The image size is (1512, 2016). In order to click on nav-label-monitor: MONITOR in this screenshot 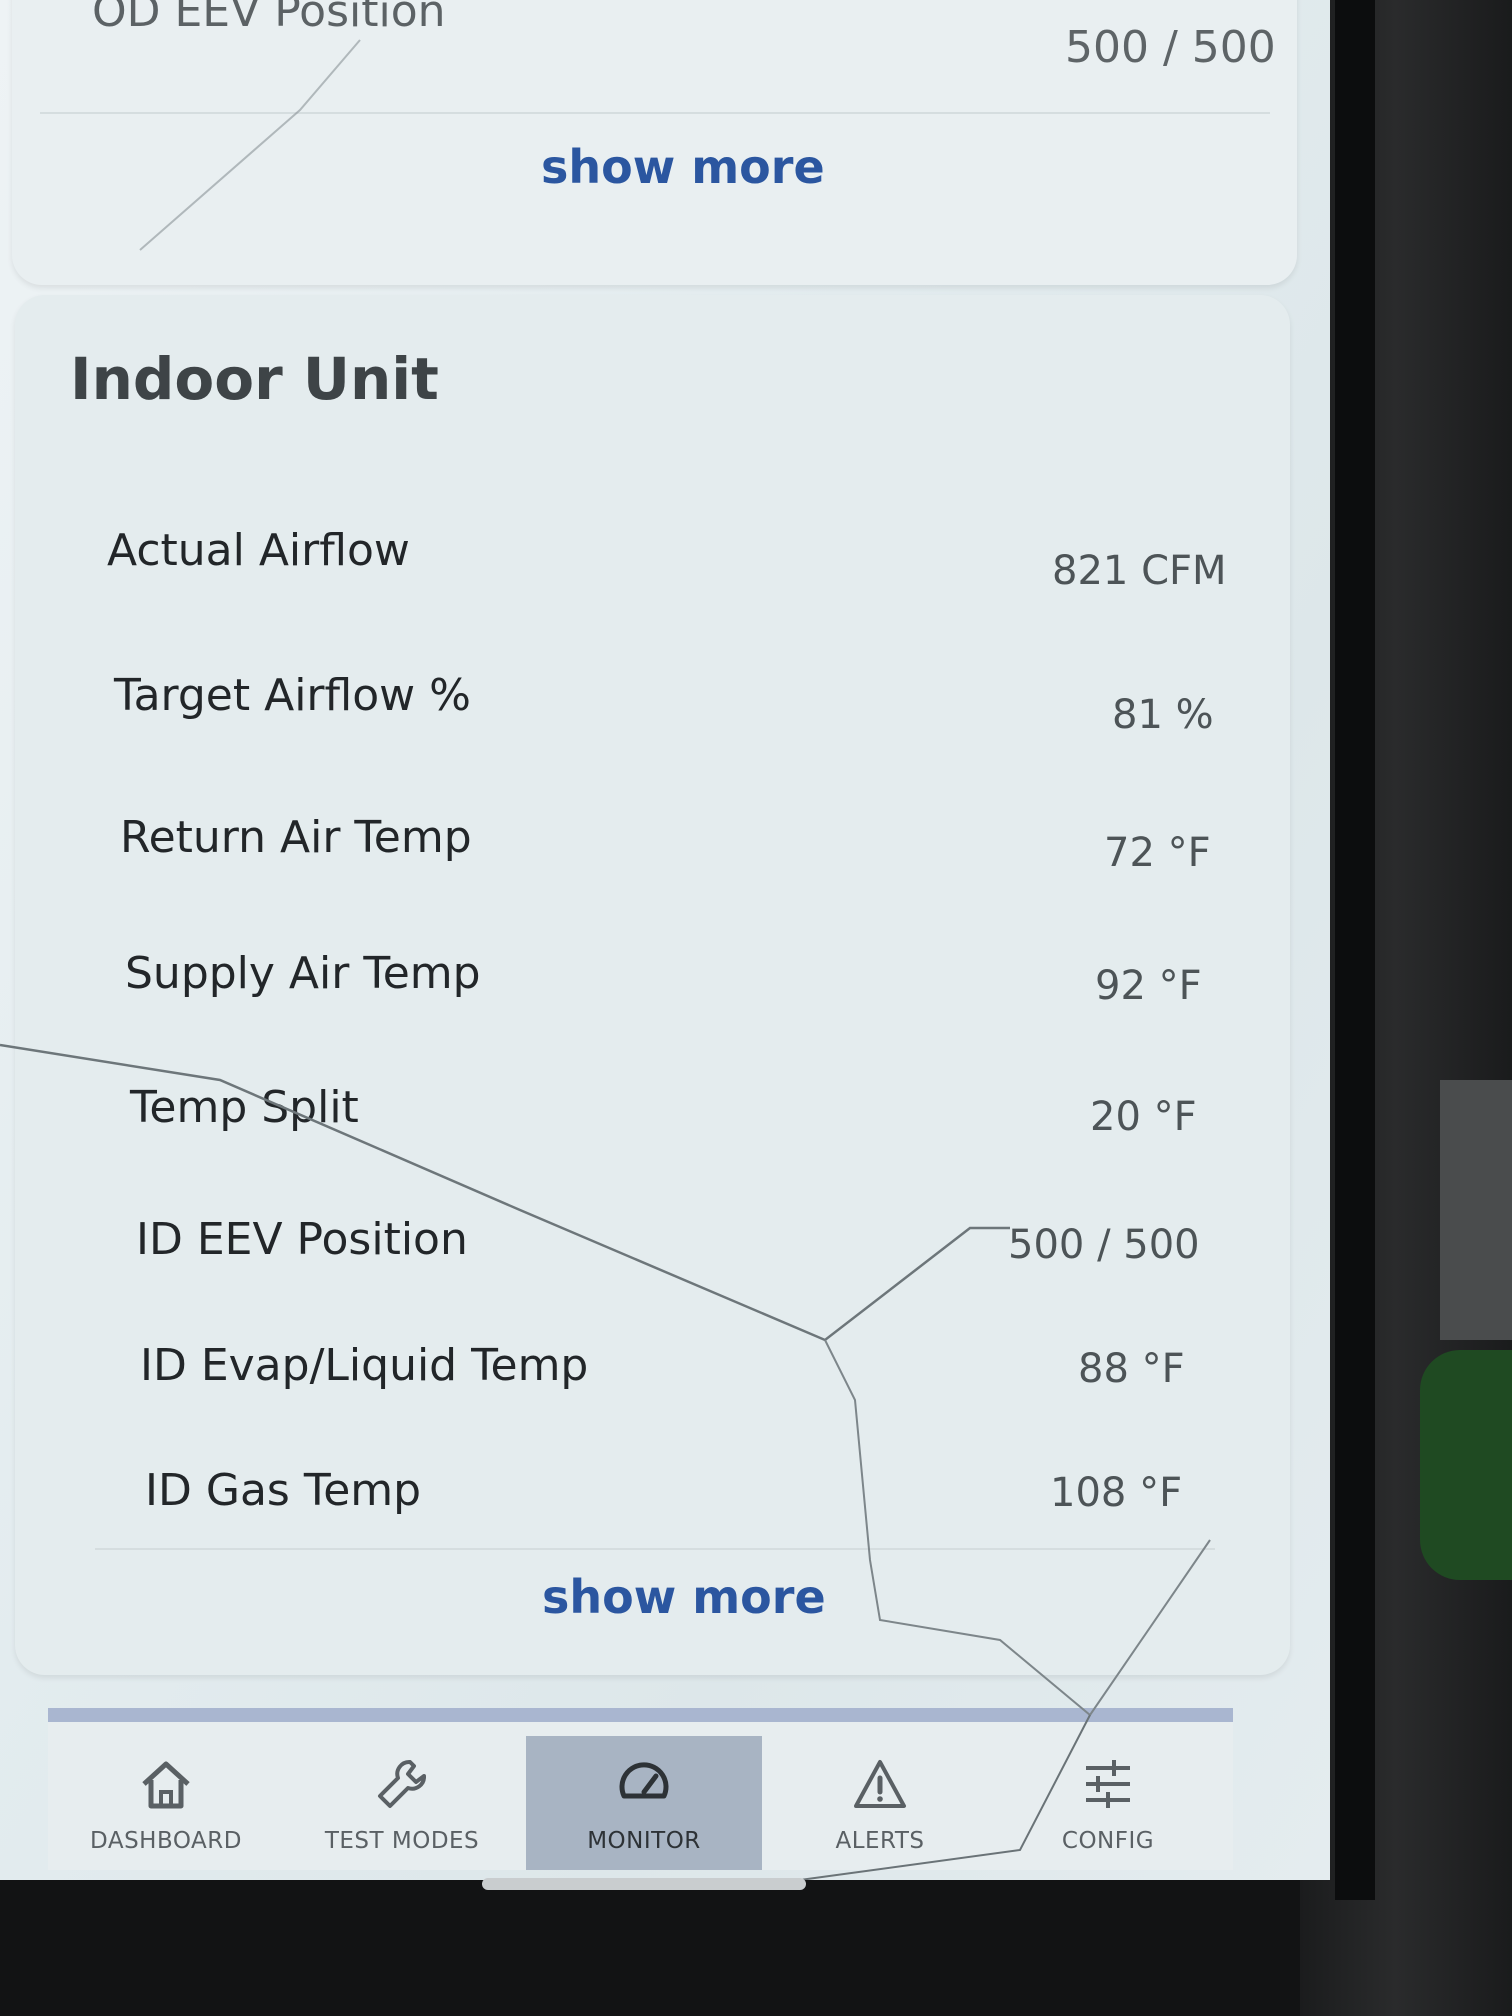, I will do `click(644, 1841)`.